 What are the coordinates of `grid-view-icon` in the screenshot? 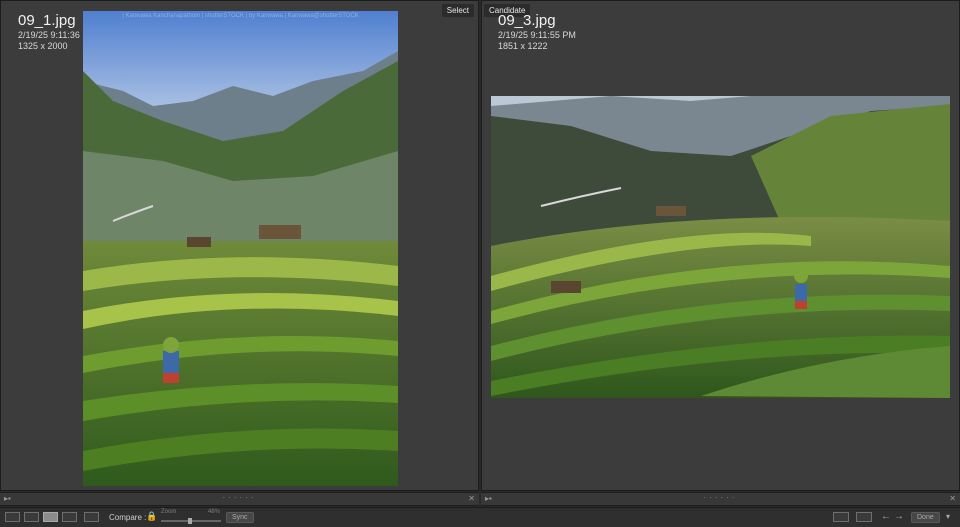 It's located at (12, 517).